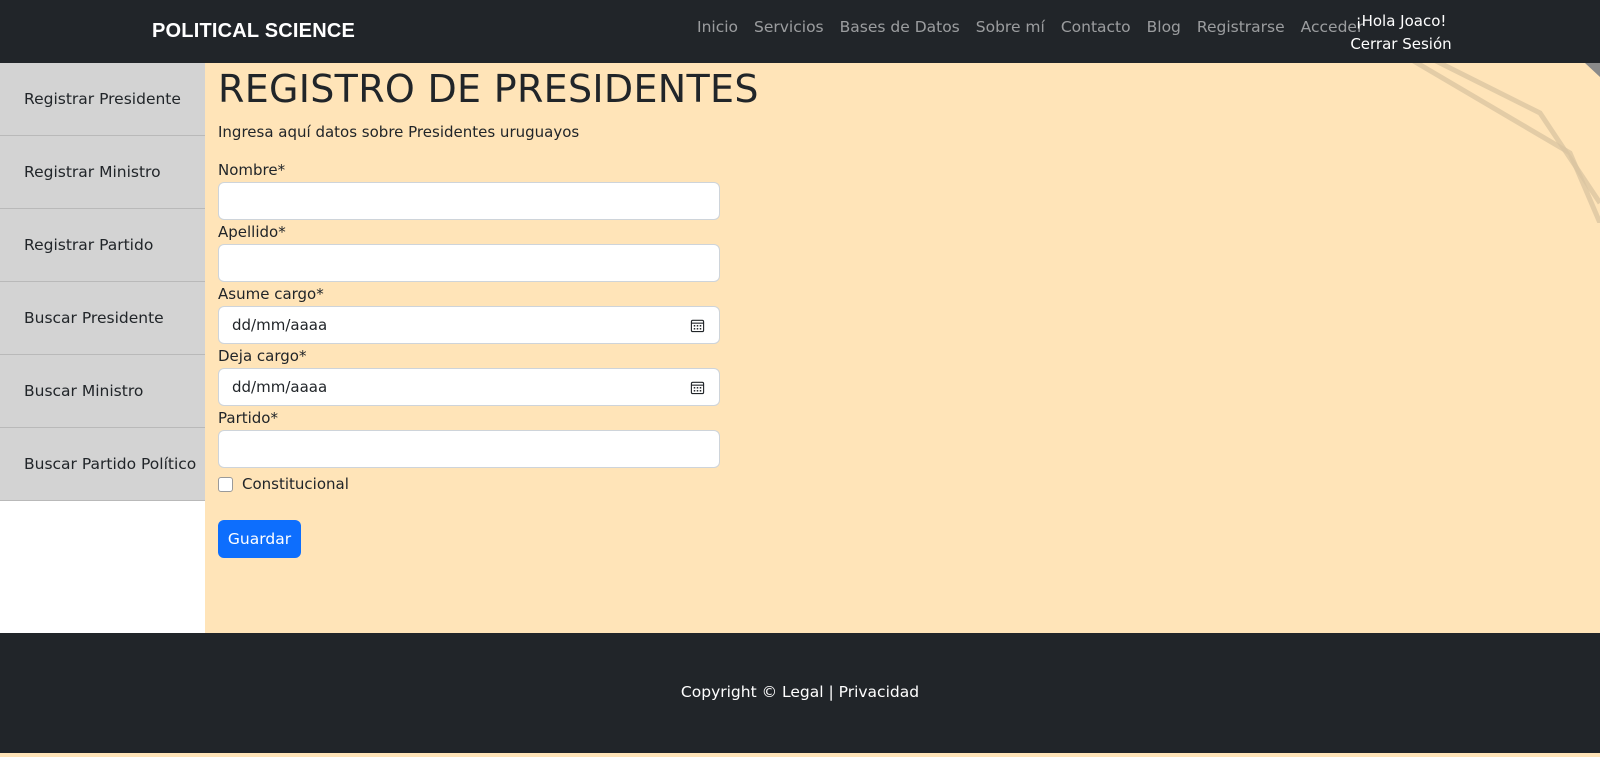  I want to click on asume-cargo-placeholder: dd/mm/aaaa, so click(280, 325).